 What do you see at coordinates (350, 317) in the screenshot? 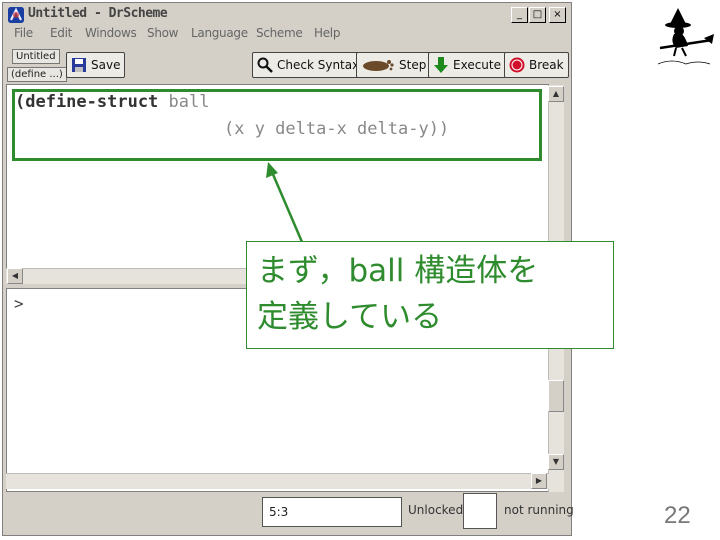
I see `callout-line-2: 定義している` at bounding box center [350, 317].